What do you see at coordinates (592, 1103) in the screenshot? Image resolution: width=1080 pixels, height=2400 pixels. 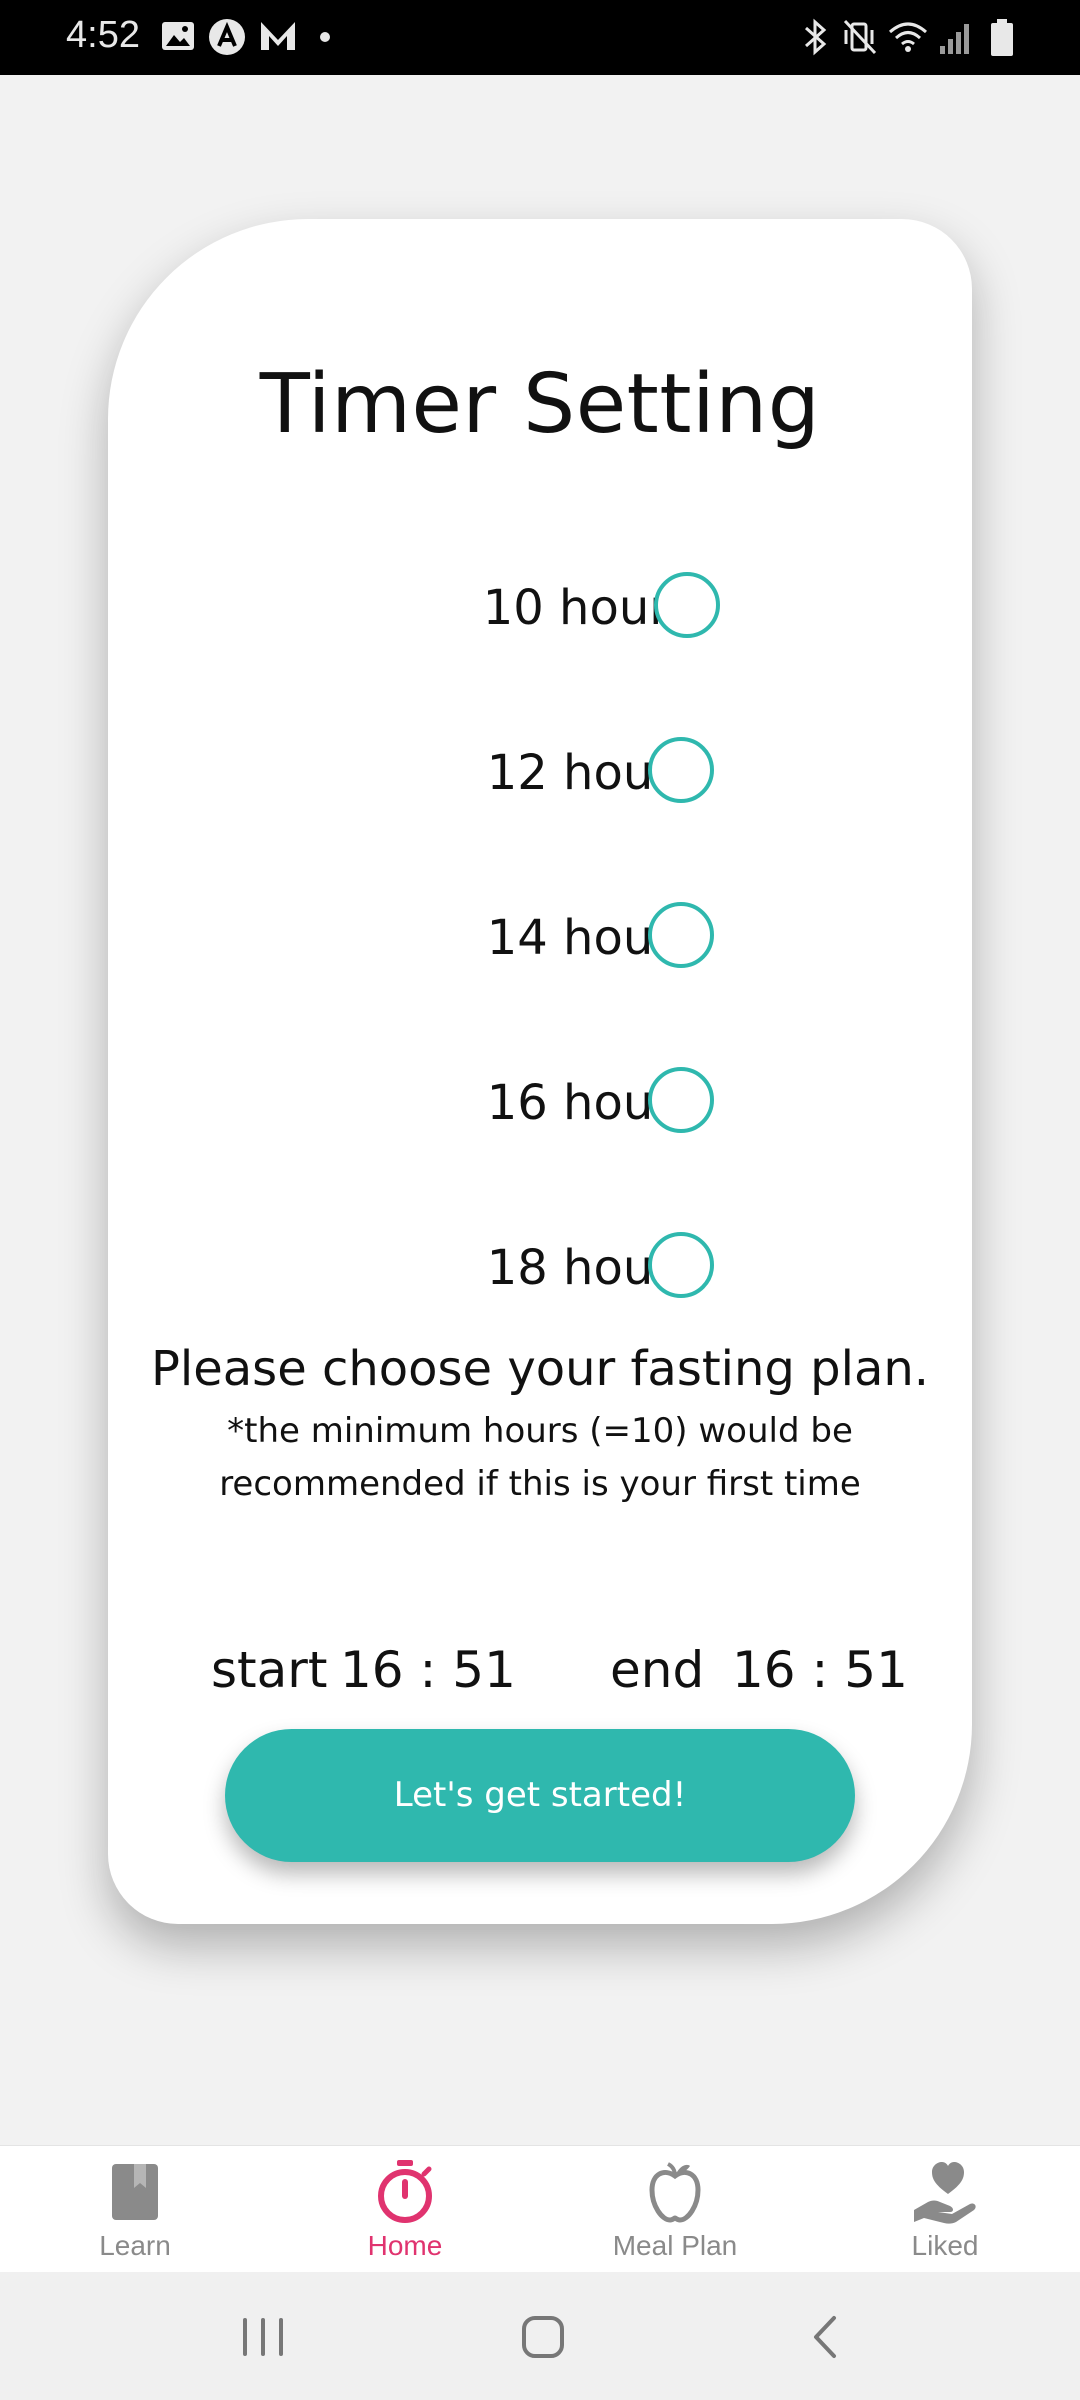 I see `option-label-16-hours: 16 hours` at bounding box center [592, 1103].